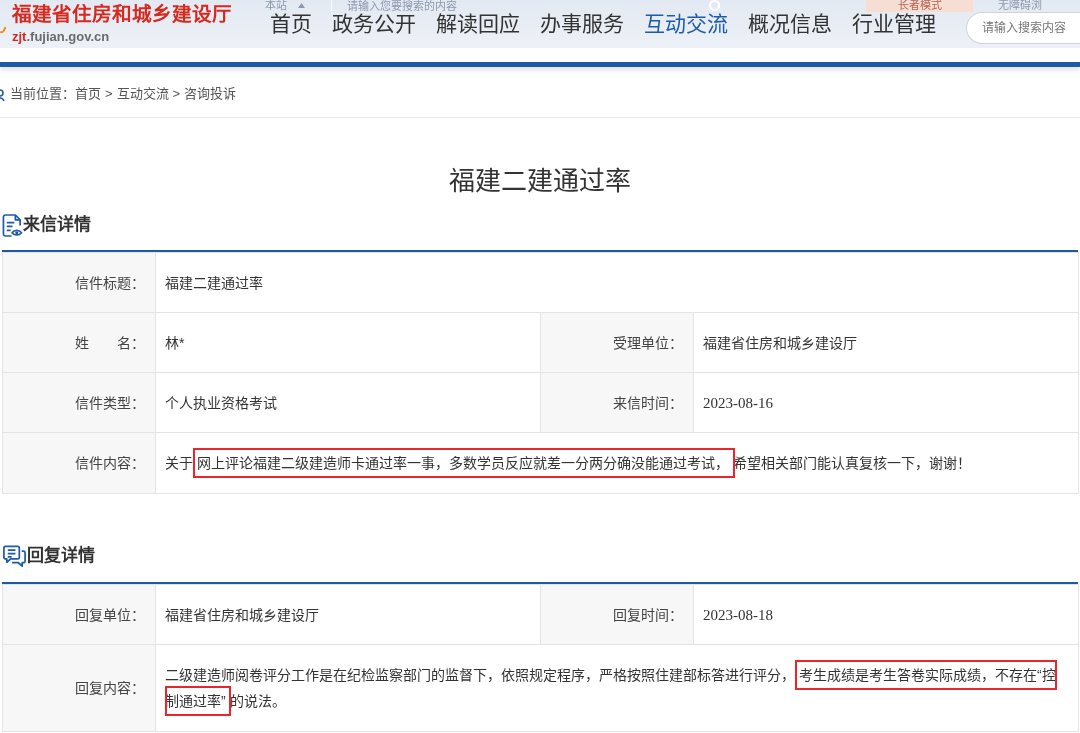 The image size is (1080, 733). Describe the element at coordinates (582, 24) in the screenshot. I see `nav-link: 办事服务` at that location.